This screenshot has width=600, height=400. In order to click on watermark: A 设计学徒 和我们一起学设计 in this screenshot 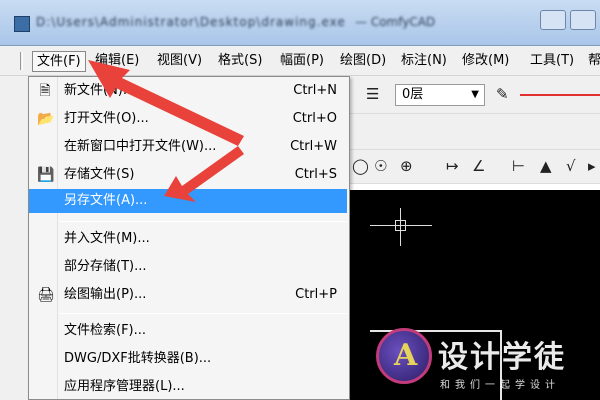, I will do `click(488, 361)`.